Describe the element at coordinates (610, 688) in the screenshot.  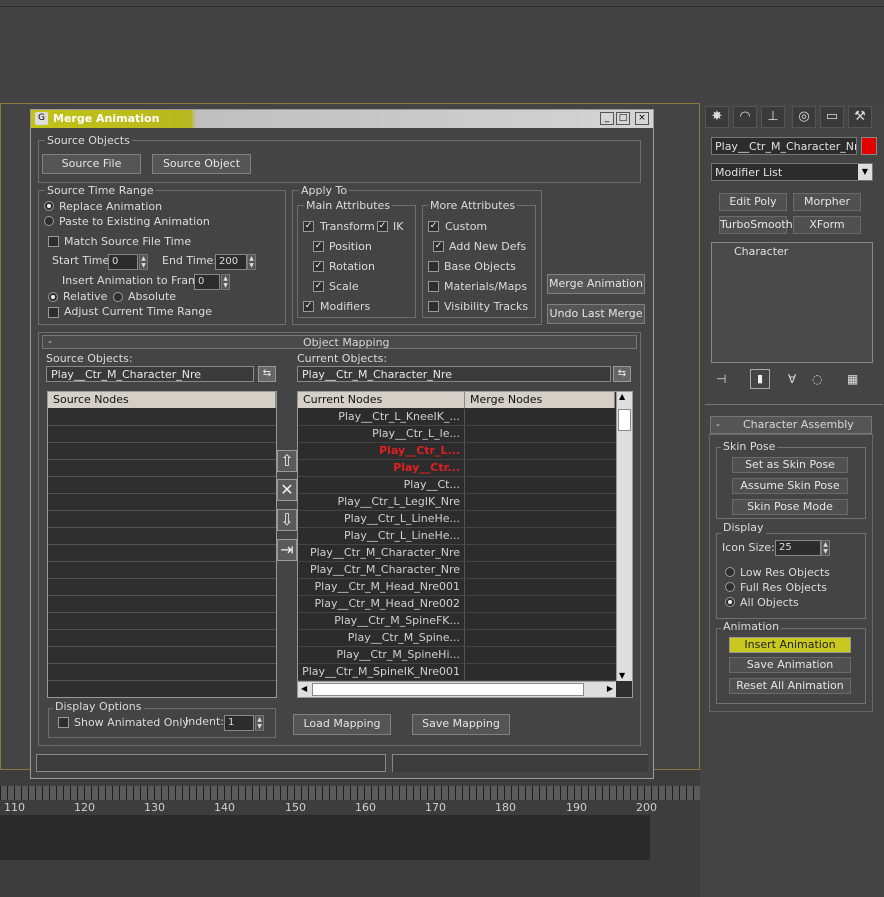
I see `scroll-right-icon: ▶` at that location.